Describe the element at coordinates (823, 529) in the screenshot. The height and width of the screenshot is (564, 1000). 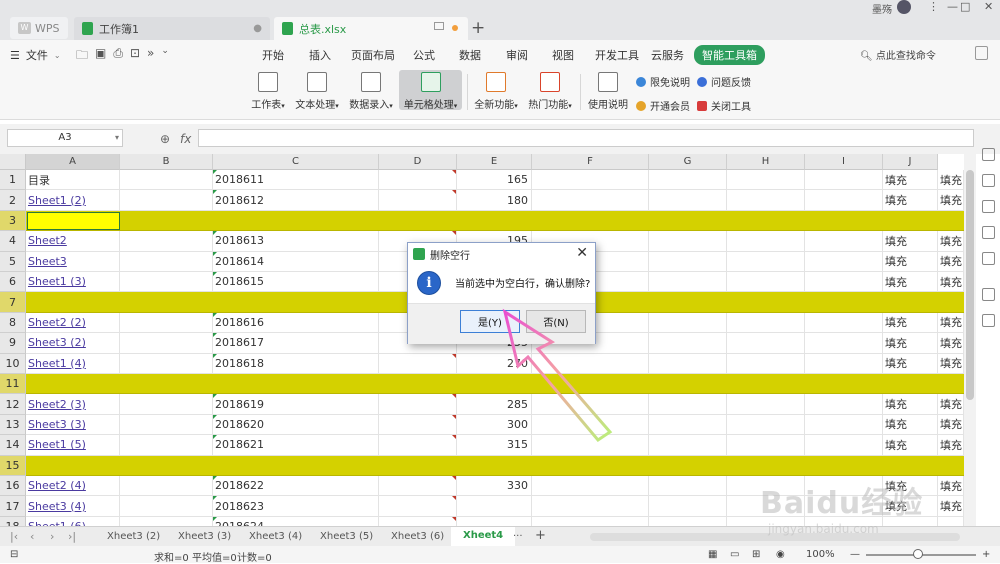
I see `watermark-url: jingyan.baidu.com` at that location.